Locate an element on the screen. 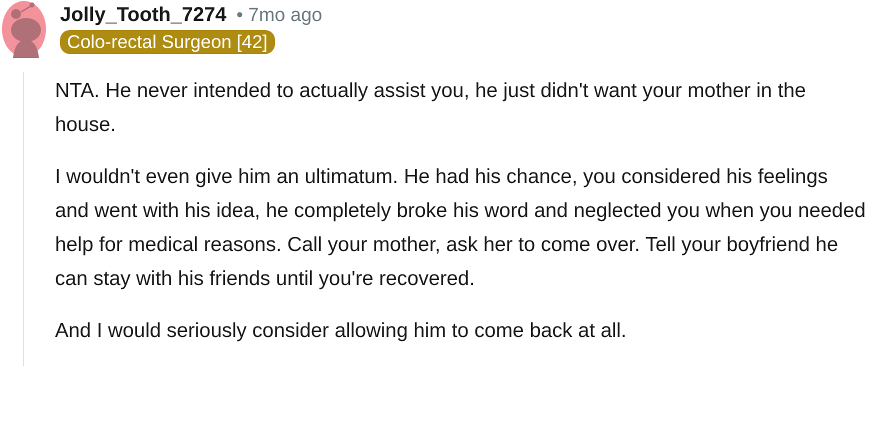 The height and width of the screenshot is (443, 872). avatar-icon is located at coordinates (23, 29).